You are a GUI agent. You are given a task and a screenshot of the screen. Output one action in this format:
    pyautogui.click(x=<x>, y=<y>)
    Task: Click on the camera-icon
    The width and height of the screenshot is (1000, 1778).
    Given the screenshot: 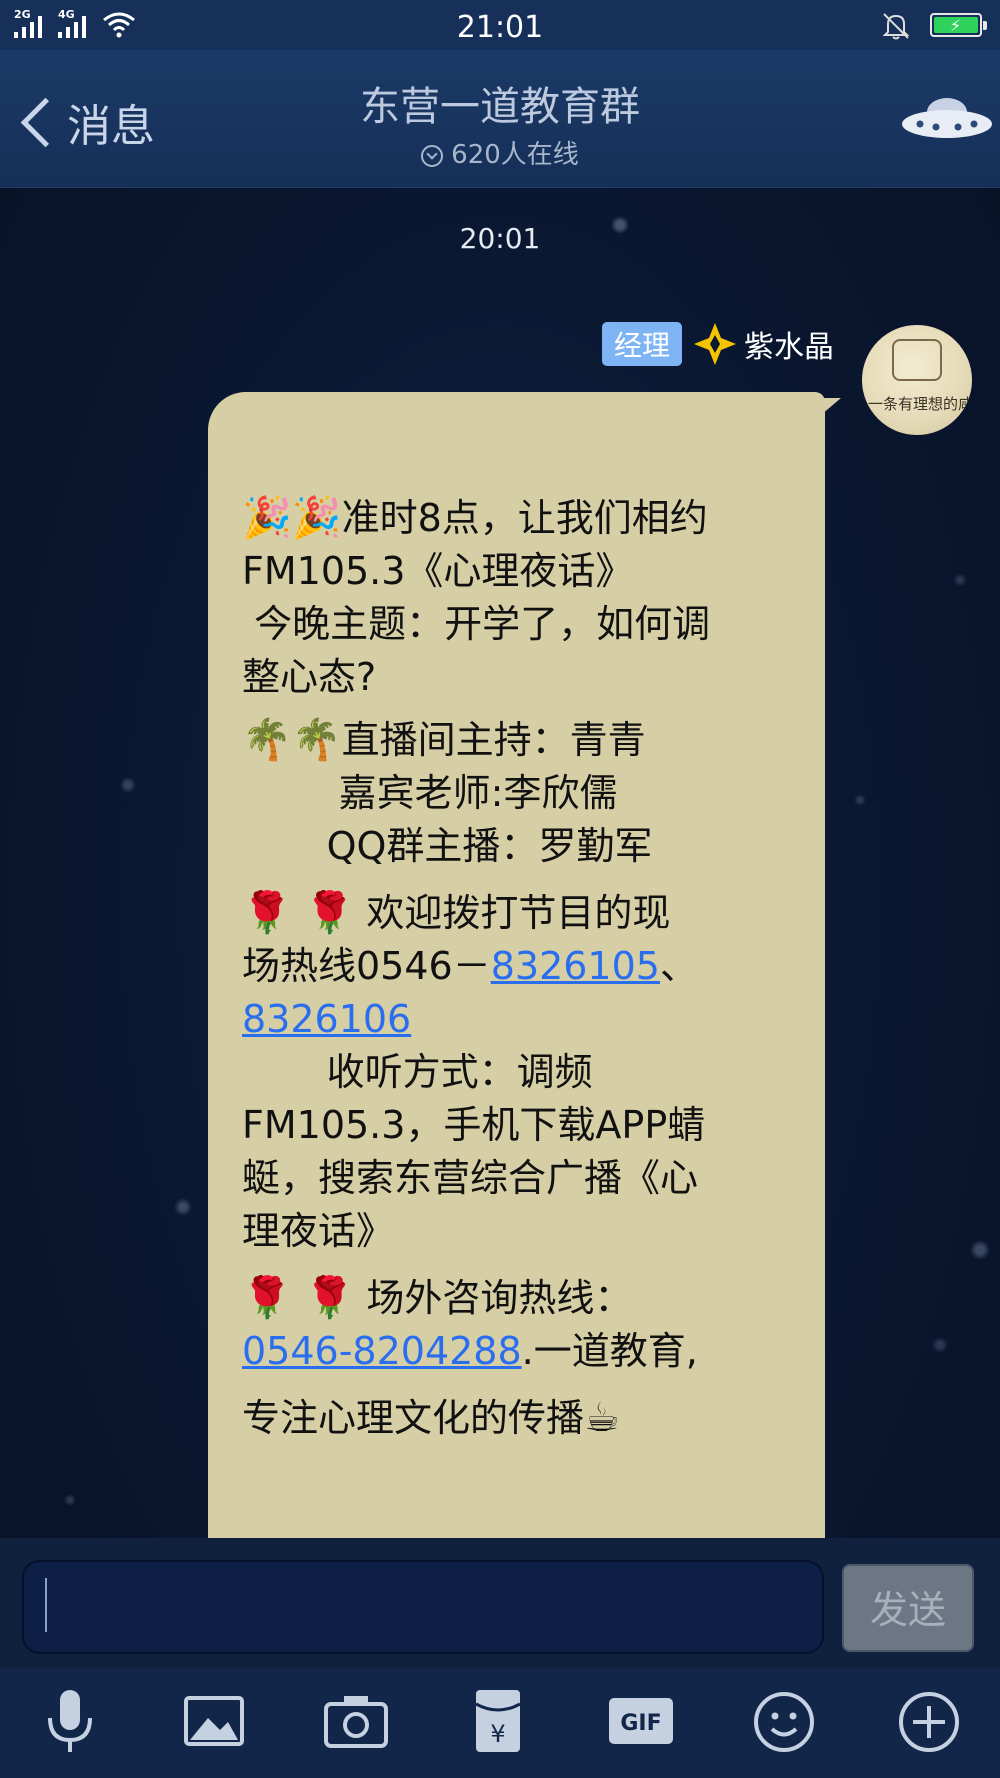 What is the action you would take?
    pyautogui.click(x=356, y=1722)
    